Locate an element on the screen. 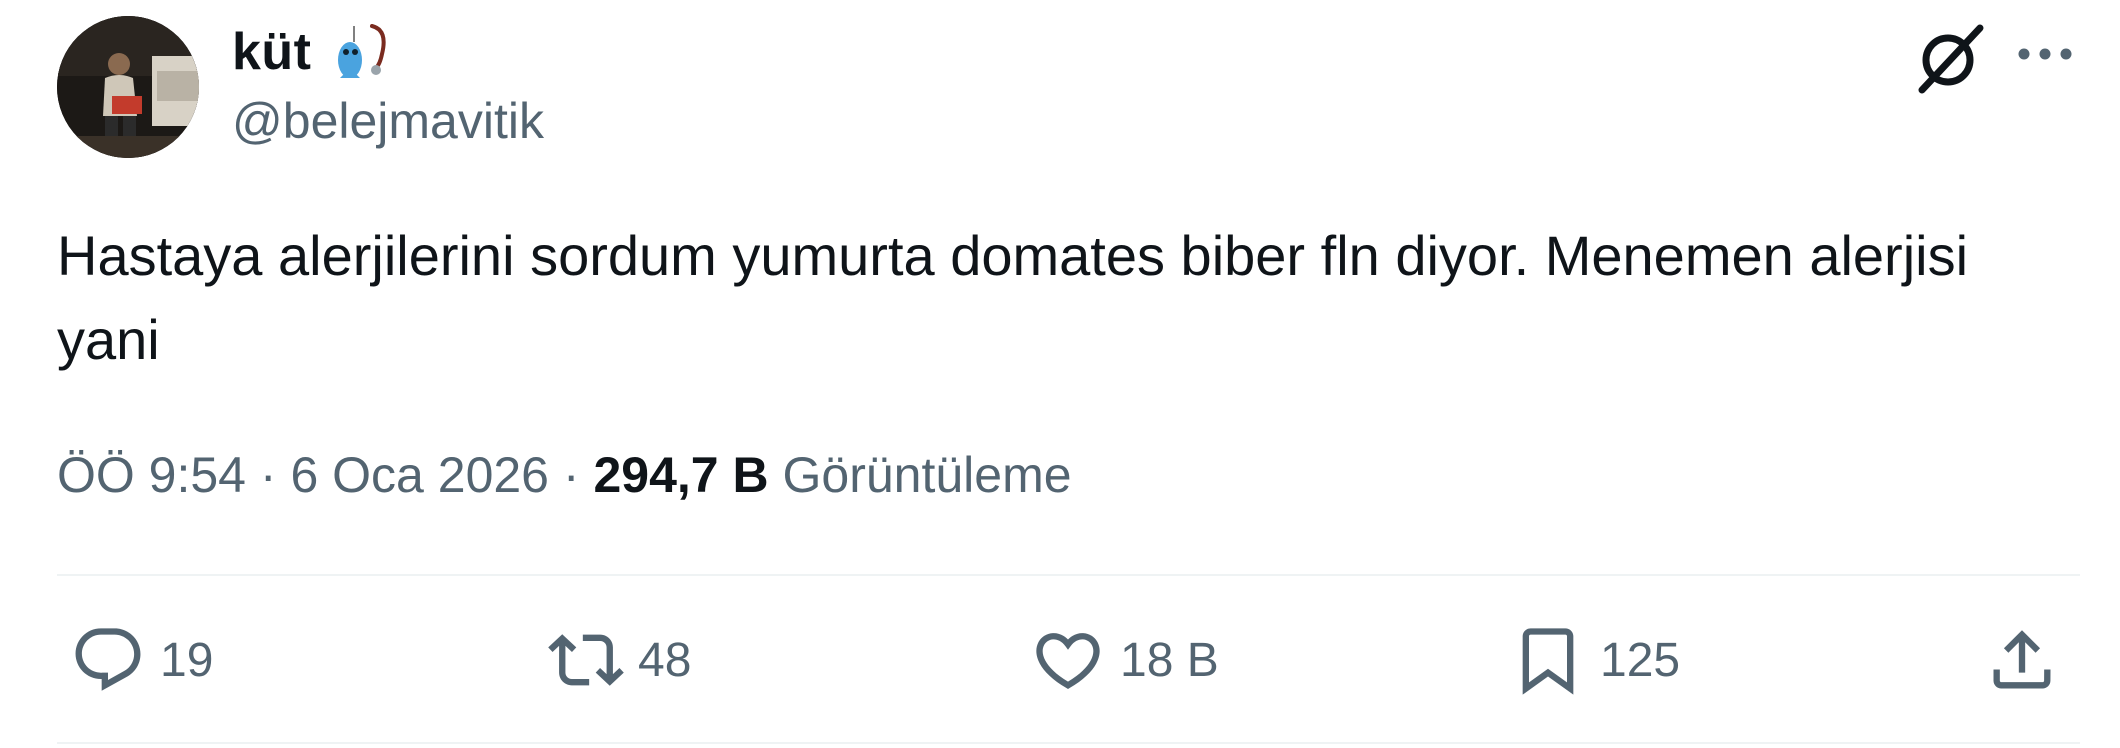 The height and width of the screenshot is (748, 2120). reply-count: 19 is located at coordinates (187, 660).